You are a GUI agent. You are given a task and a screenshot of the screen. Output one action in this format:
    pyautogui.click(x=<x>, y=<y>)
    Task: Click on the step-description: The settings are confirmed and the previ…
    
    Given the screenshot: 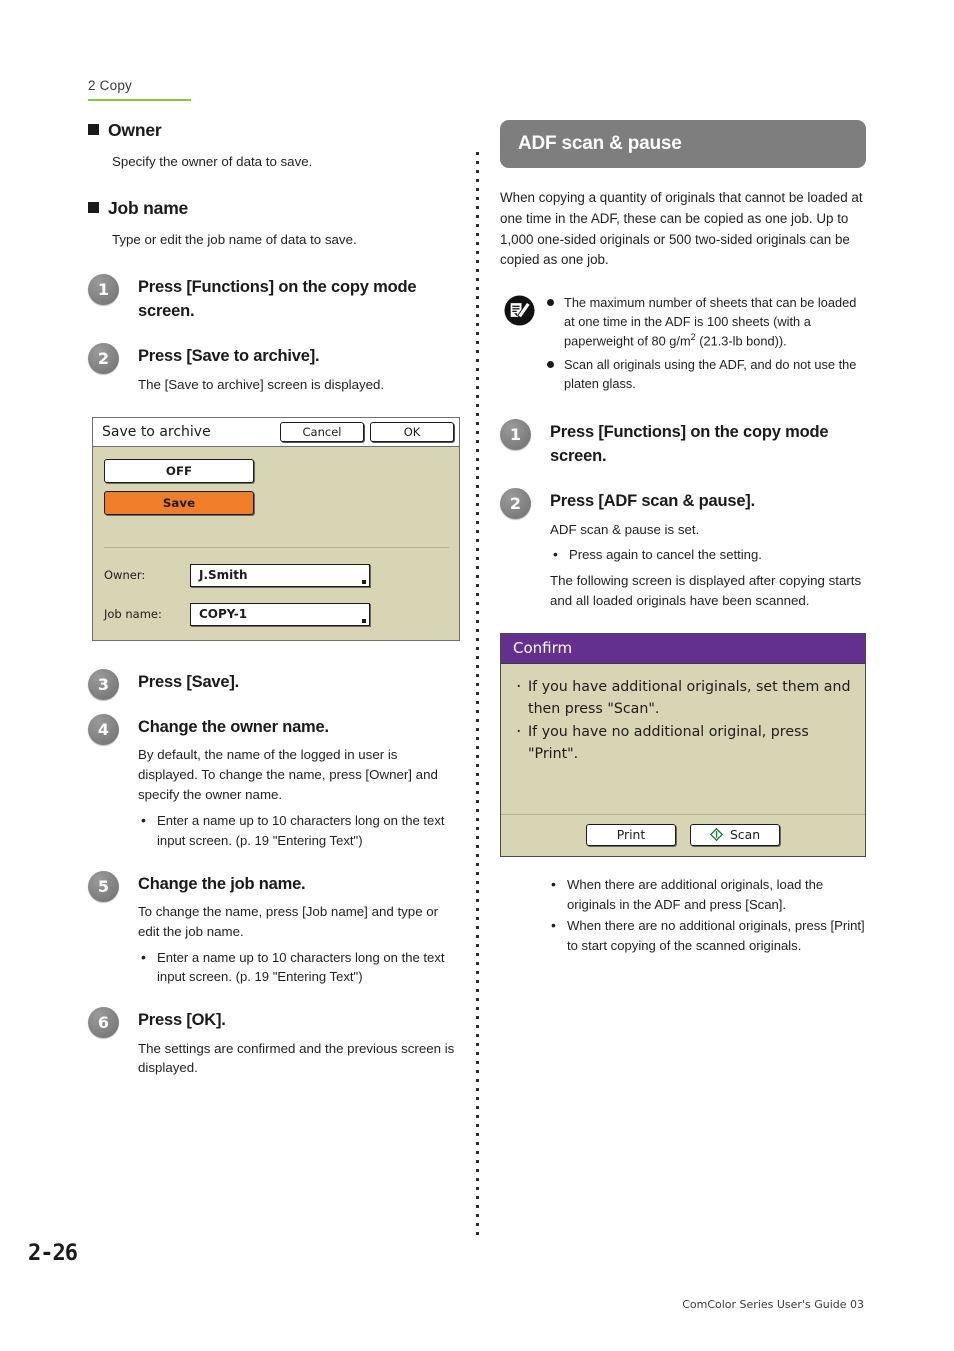 What is the action you would take?
    pyautogui.click(x=296, y=1058)
    